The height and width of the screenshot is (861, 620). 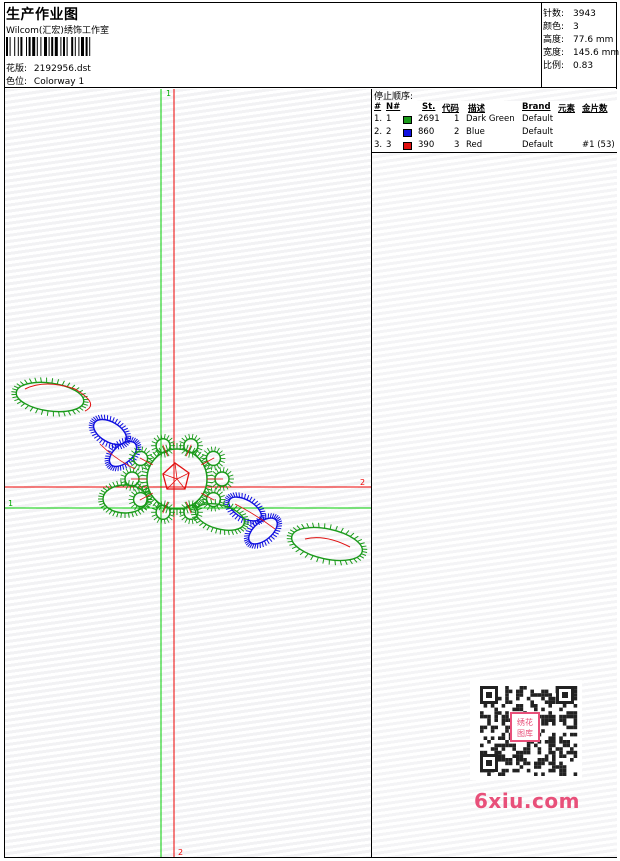 What do you see at coordinates (48, 46) in the screenshot?
I see `barcode` at bounding box center [48, 46].